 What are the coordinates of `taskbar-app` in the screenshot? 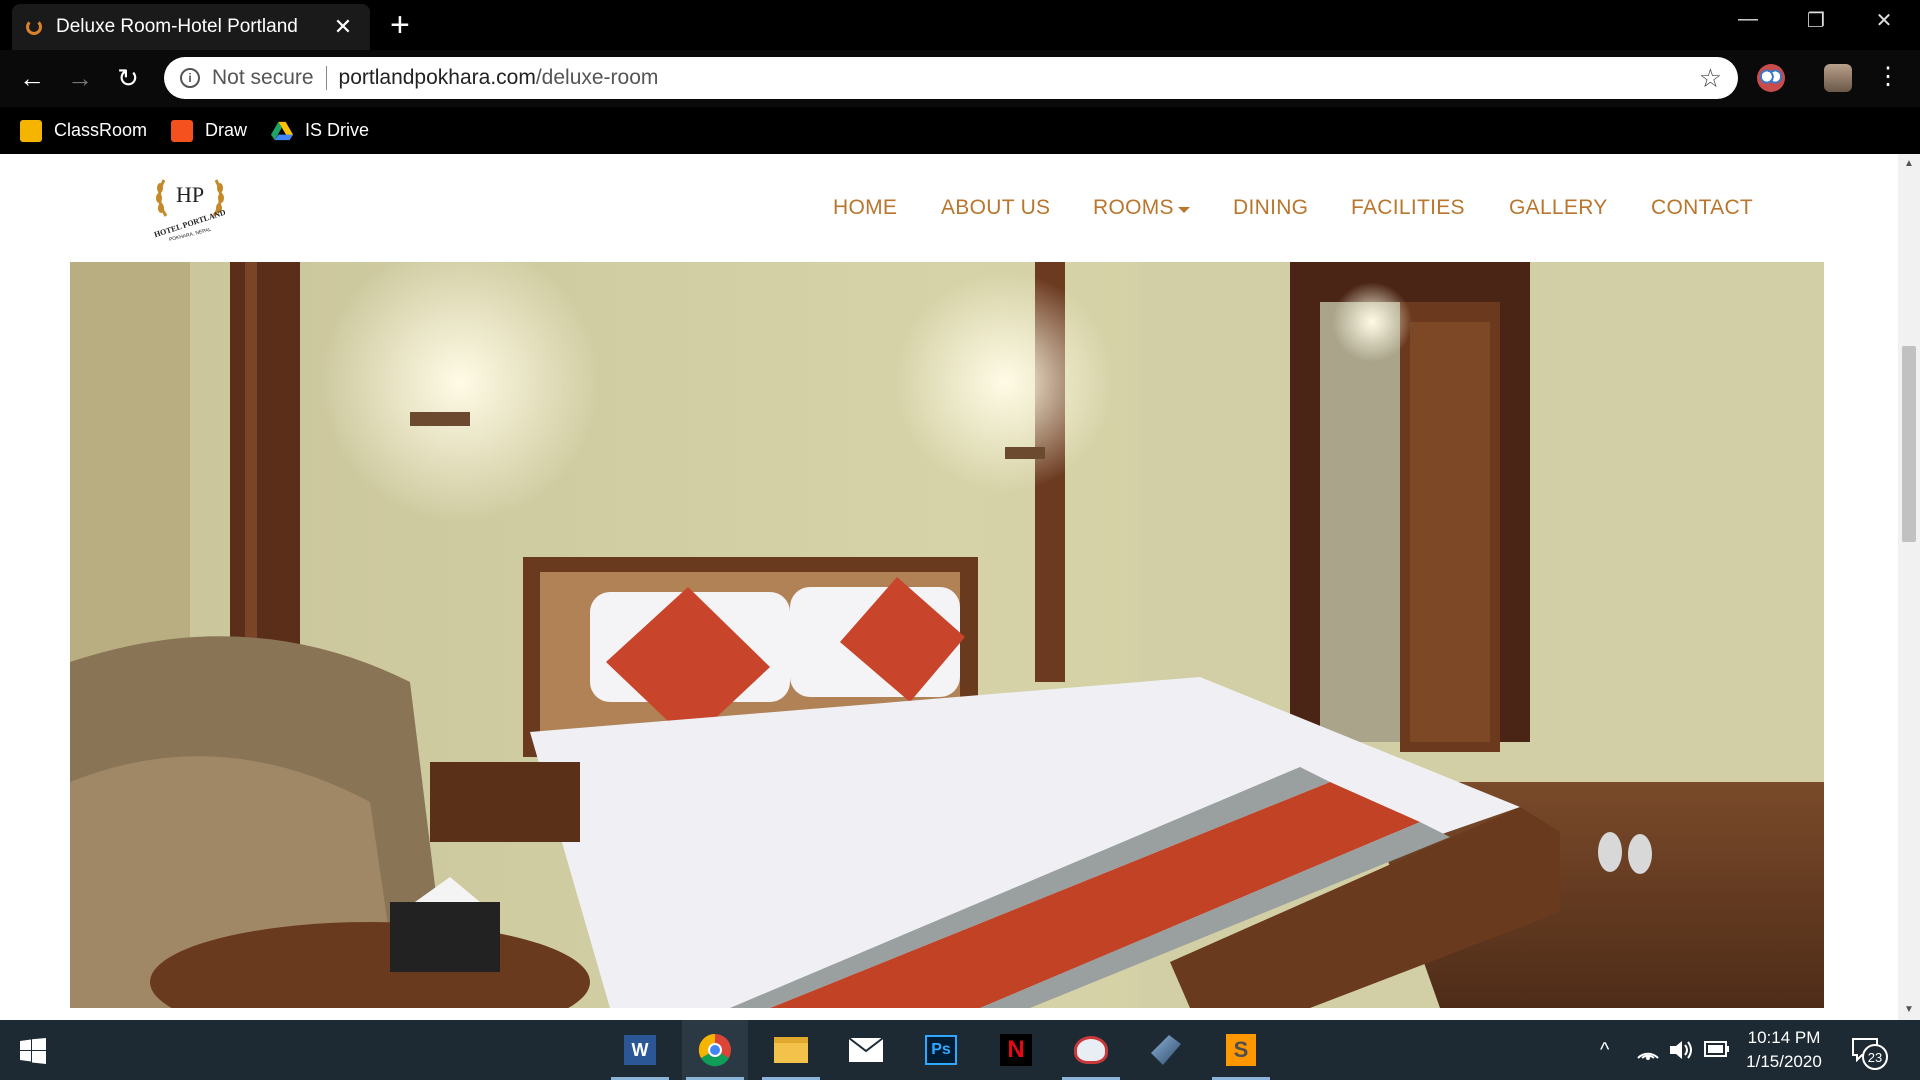 It's located at (1166, 1050).